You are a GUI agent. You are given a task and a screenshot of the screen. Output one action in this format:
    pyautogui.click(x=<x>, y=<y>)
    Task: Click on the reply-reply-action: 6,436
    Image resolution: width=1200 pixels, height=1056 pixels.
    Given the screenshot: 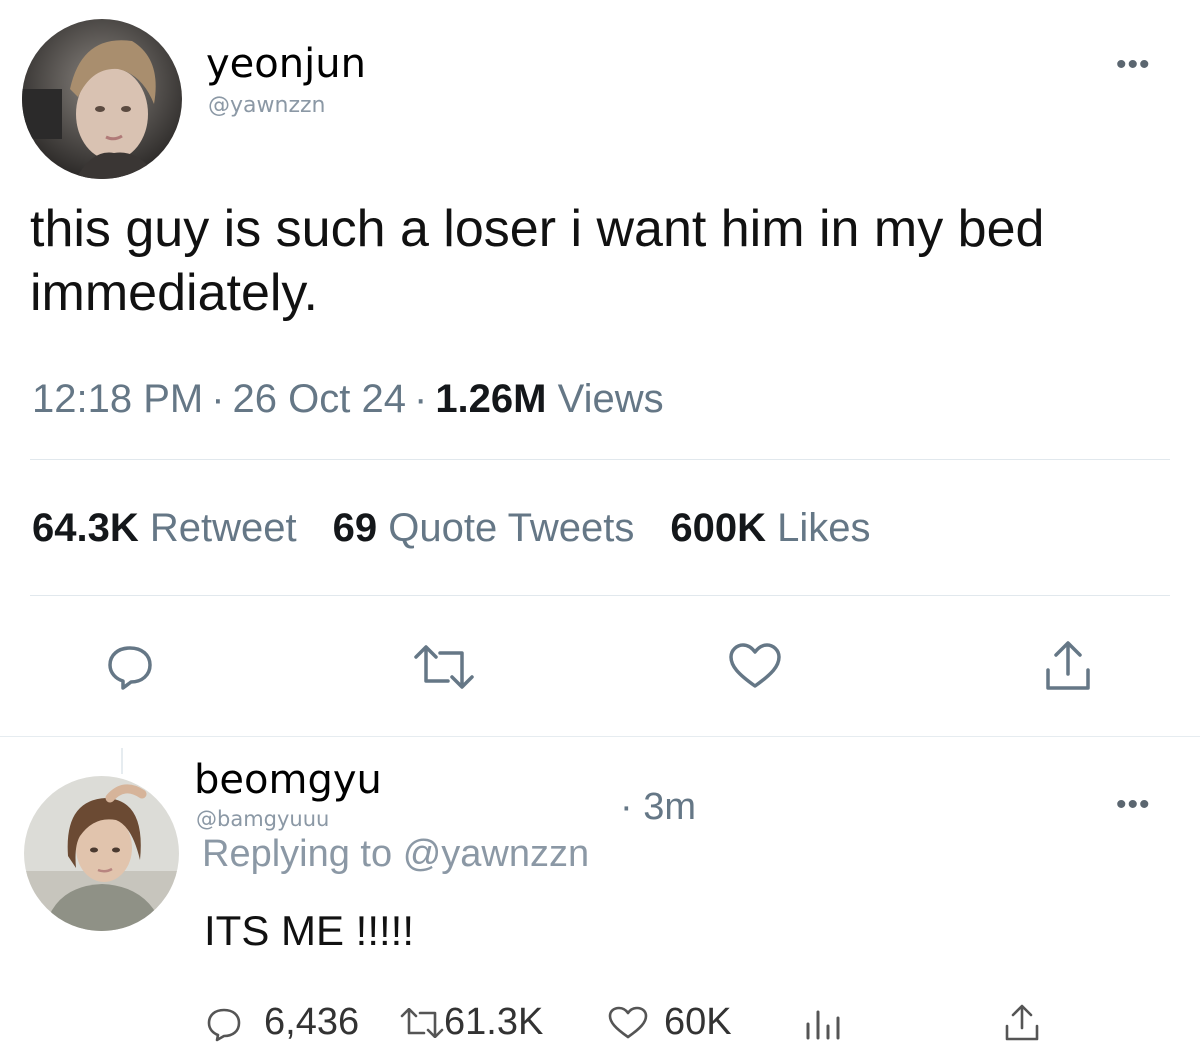 What is the action you would take?
    pyautogui.click(x=291, y=1022)
    